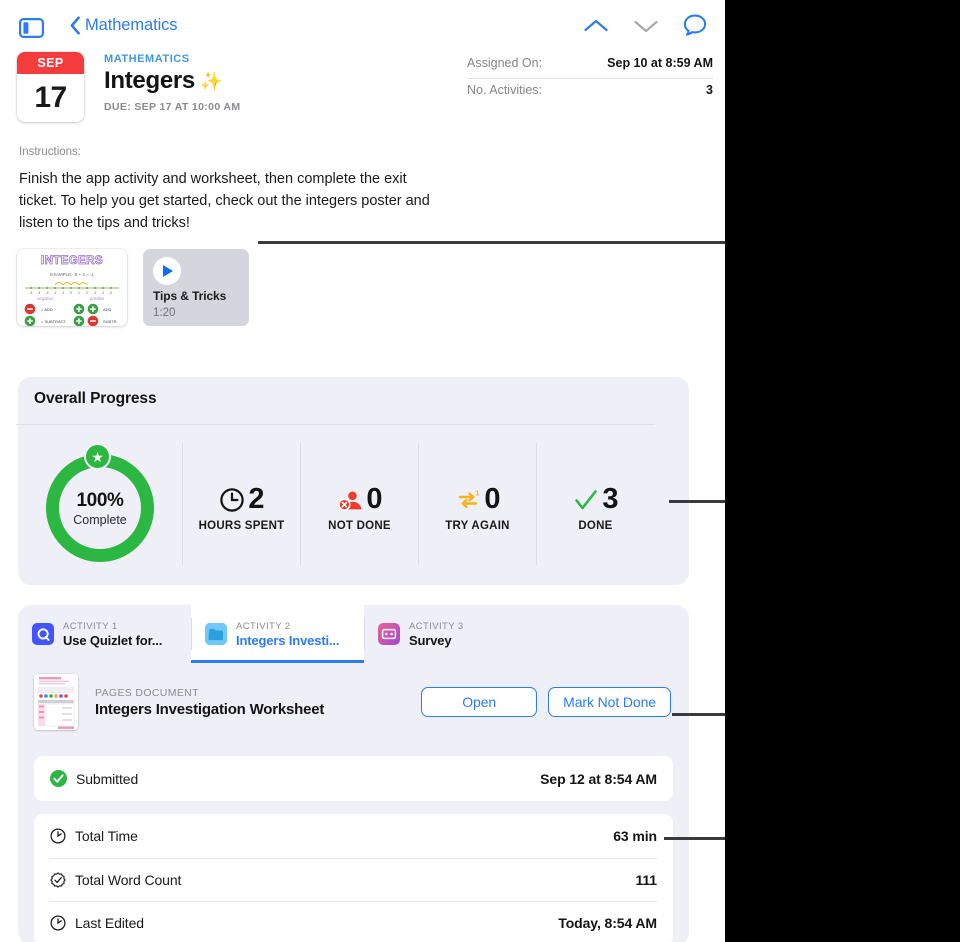 This screenshot has height=942, width=960. What do you see at coordinates (50, 97) in the screenshot?
I see `calendar-day: 17` at bounding box center [50, 97].